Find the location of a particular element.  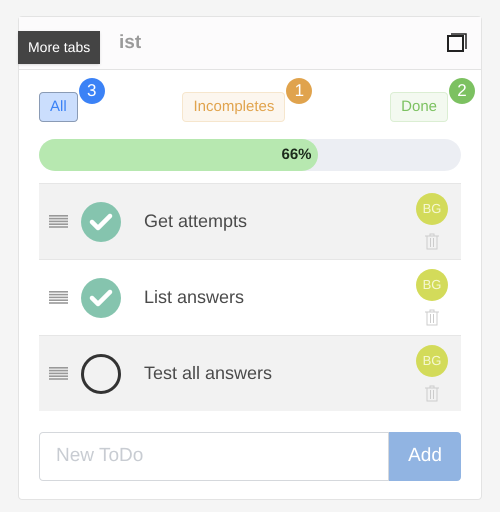

todo-text: List answers is located at coordinates (195, 297).